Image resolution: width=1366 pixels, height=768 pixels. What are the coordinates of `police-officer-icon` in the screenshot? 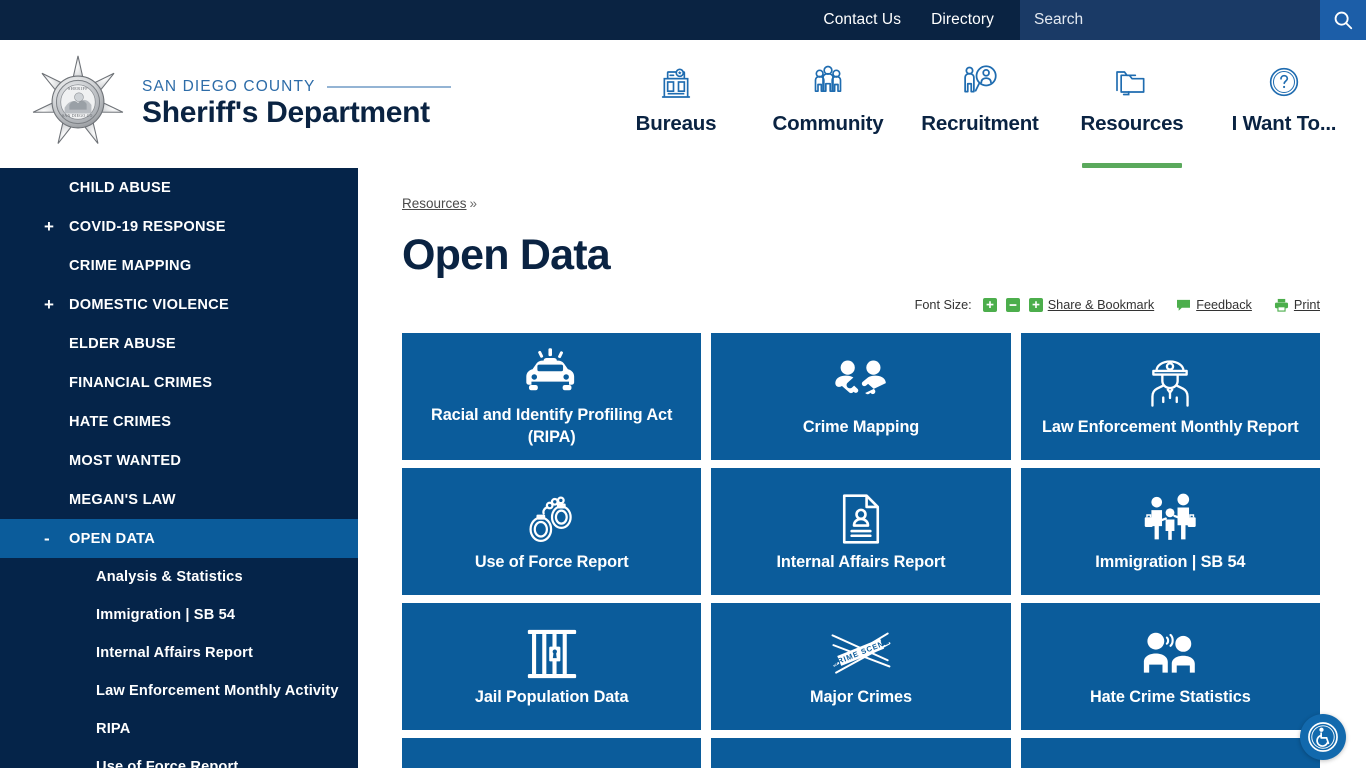 It's located at (1170, 384).